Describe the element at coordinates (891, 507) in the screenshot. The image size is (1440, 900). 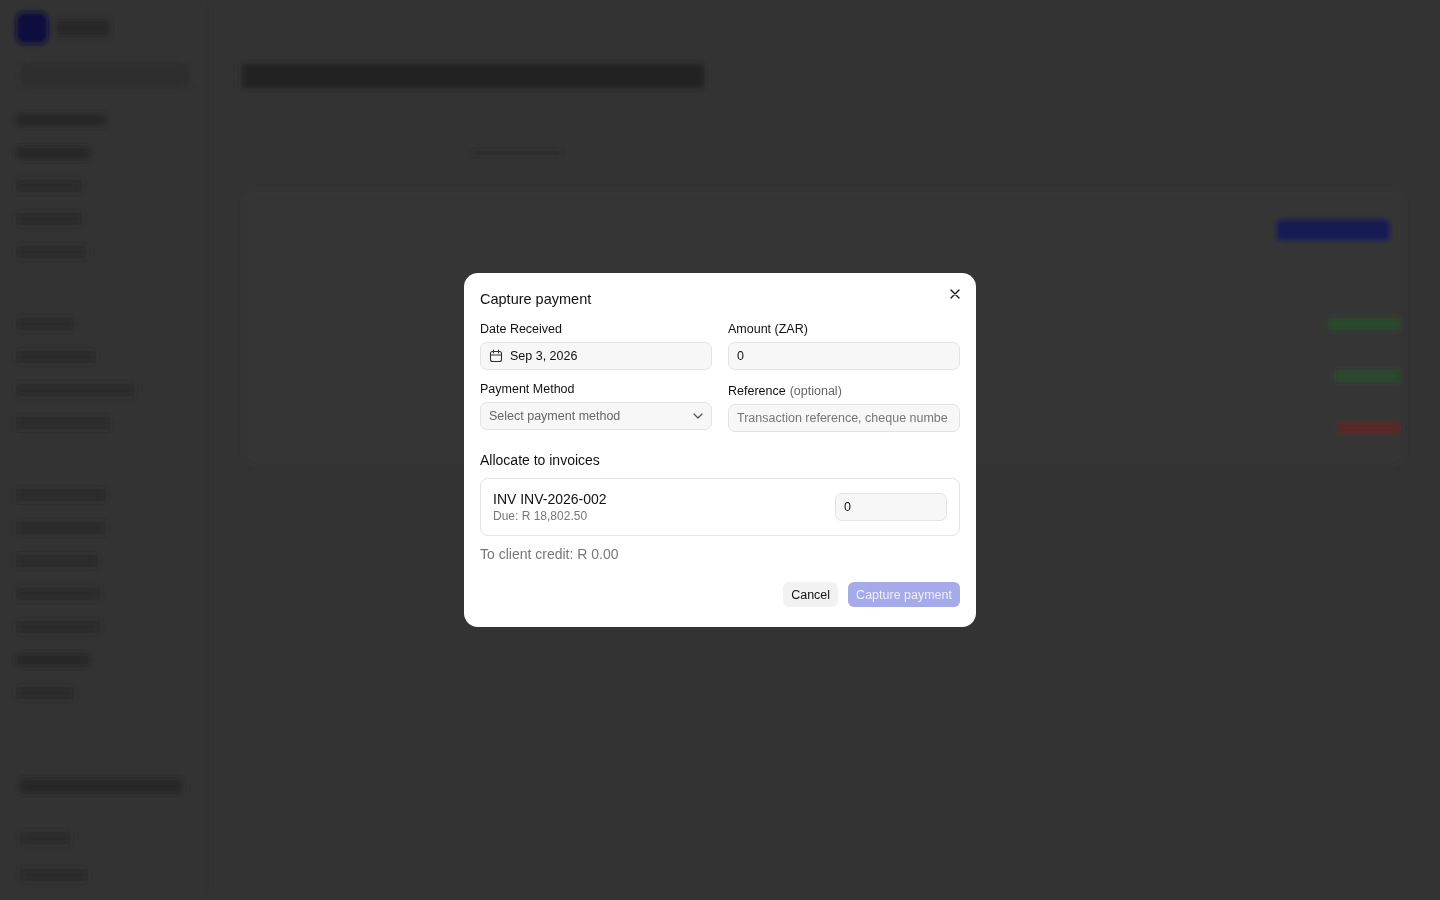
I see `allocation-field: 0` at that location.